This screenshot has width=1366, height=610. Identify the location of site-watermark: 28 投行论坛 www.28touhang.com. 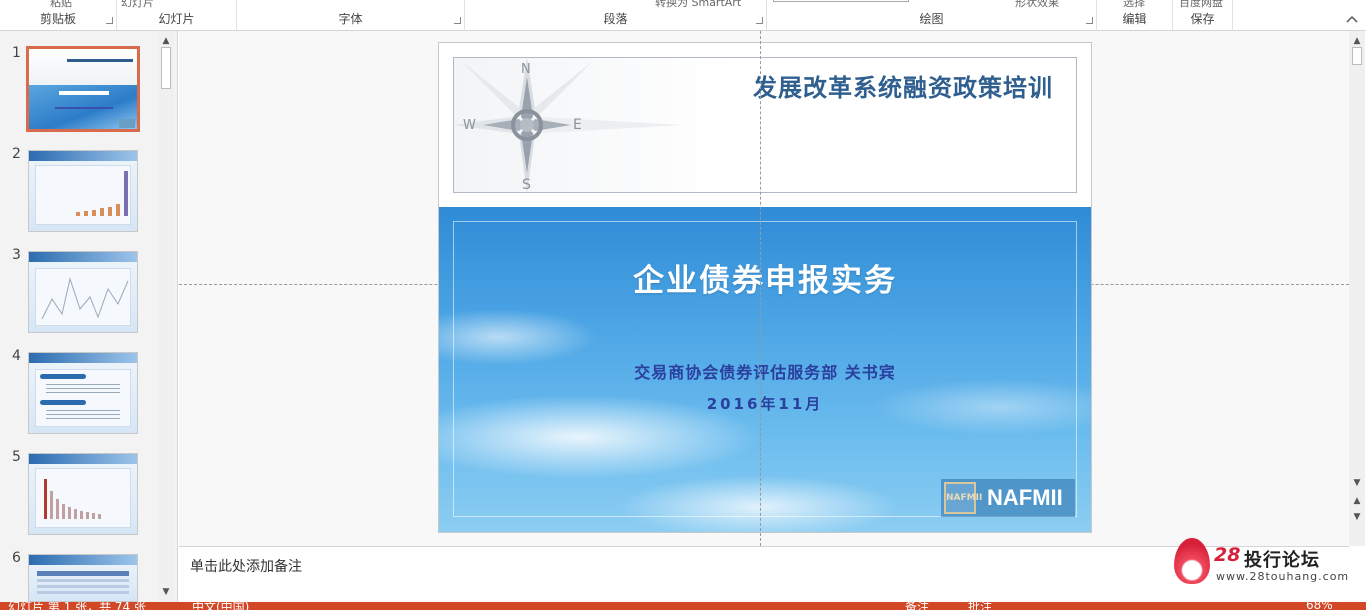
(1260, 561).